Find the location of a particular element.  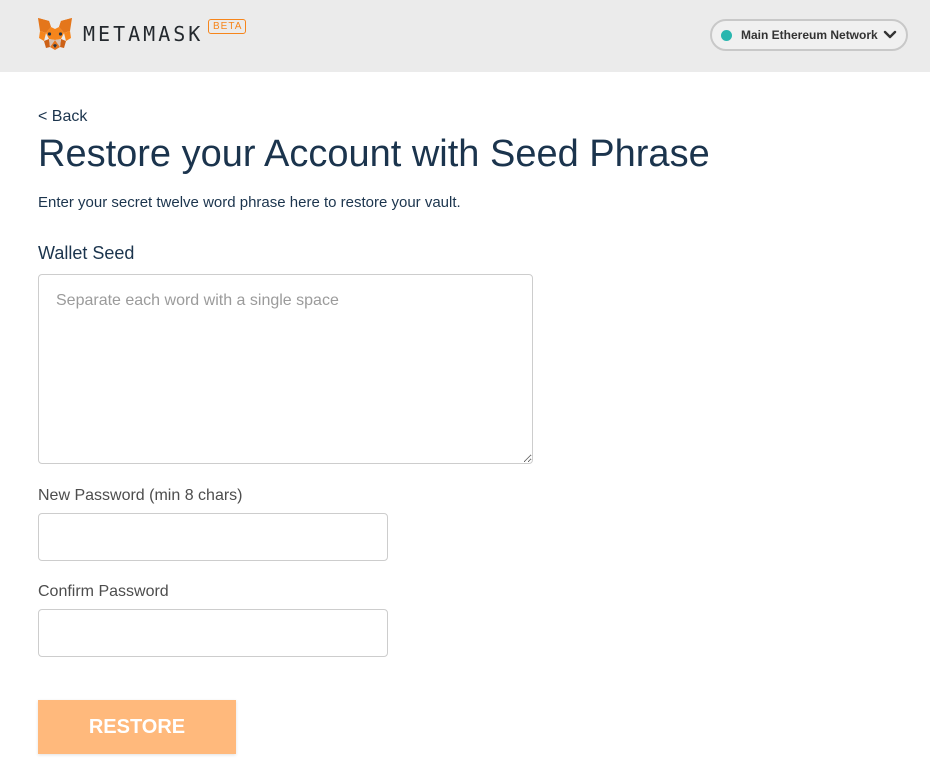

app-header: METAMASK BETA Main Ethereum Network is located at coordinates (465, 36).